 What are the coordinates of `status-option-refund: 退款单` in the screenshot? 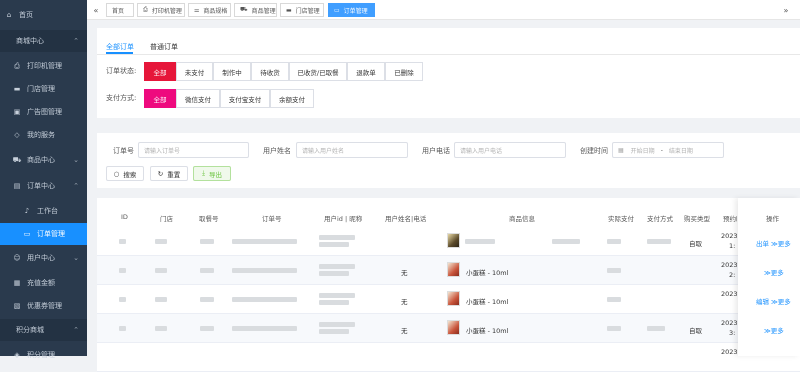 It's located at (366, 71).